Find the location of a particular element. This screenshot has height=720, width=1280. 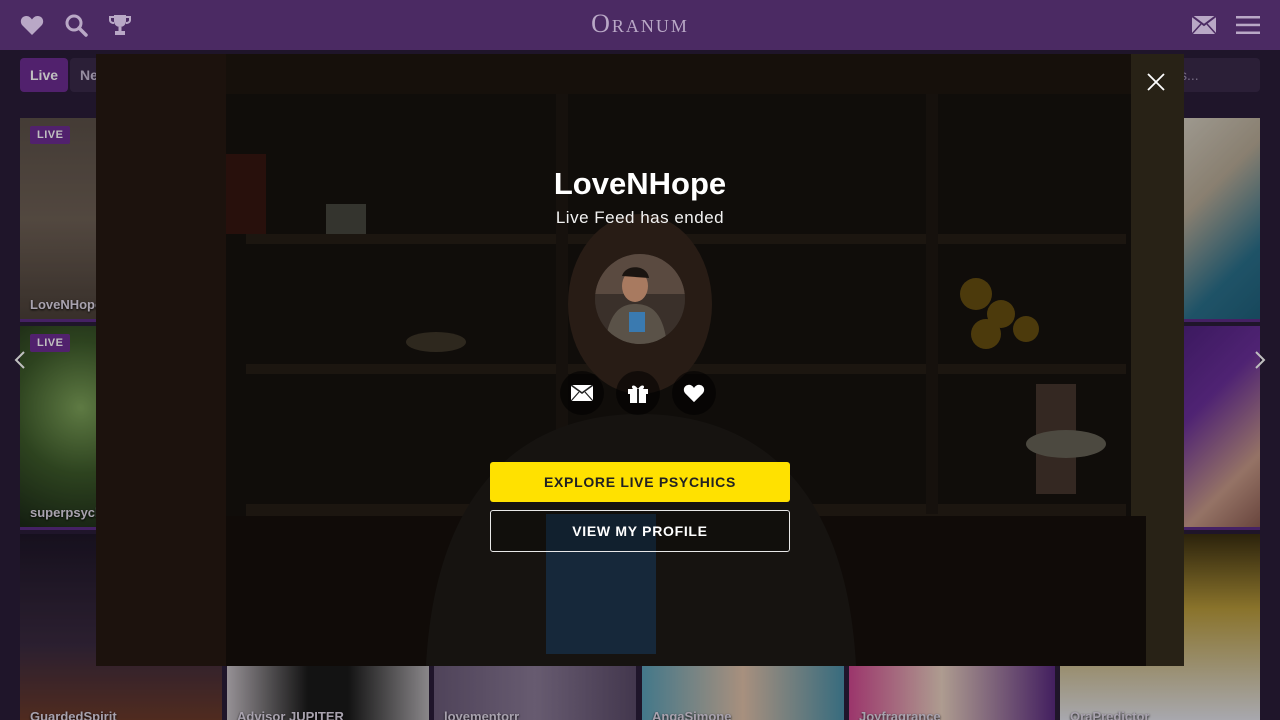

top-bar: Oranum is located at coordinates (640, 25).